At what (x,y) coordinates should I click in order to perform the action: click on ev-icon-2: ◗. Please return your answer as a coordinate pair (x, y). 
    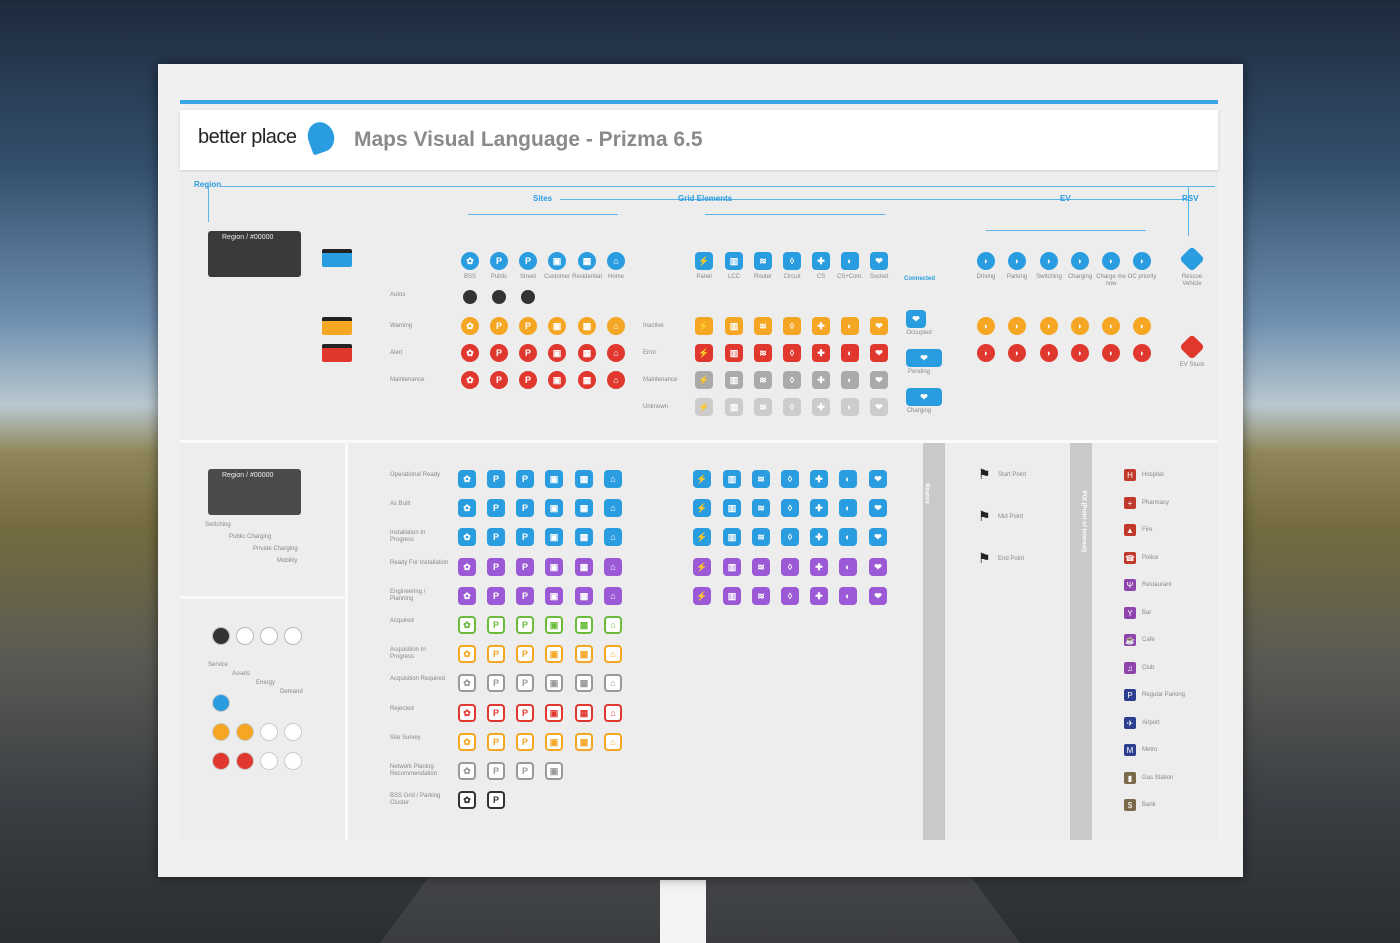
    Looking at the image, I should click on (1049, 261).